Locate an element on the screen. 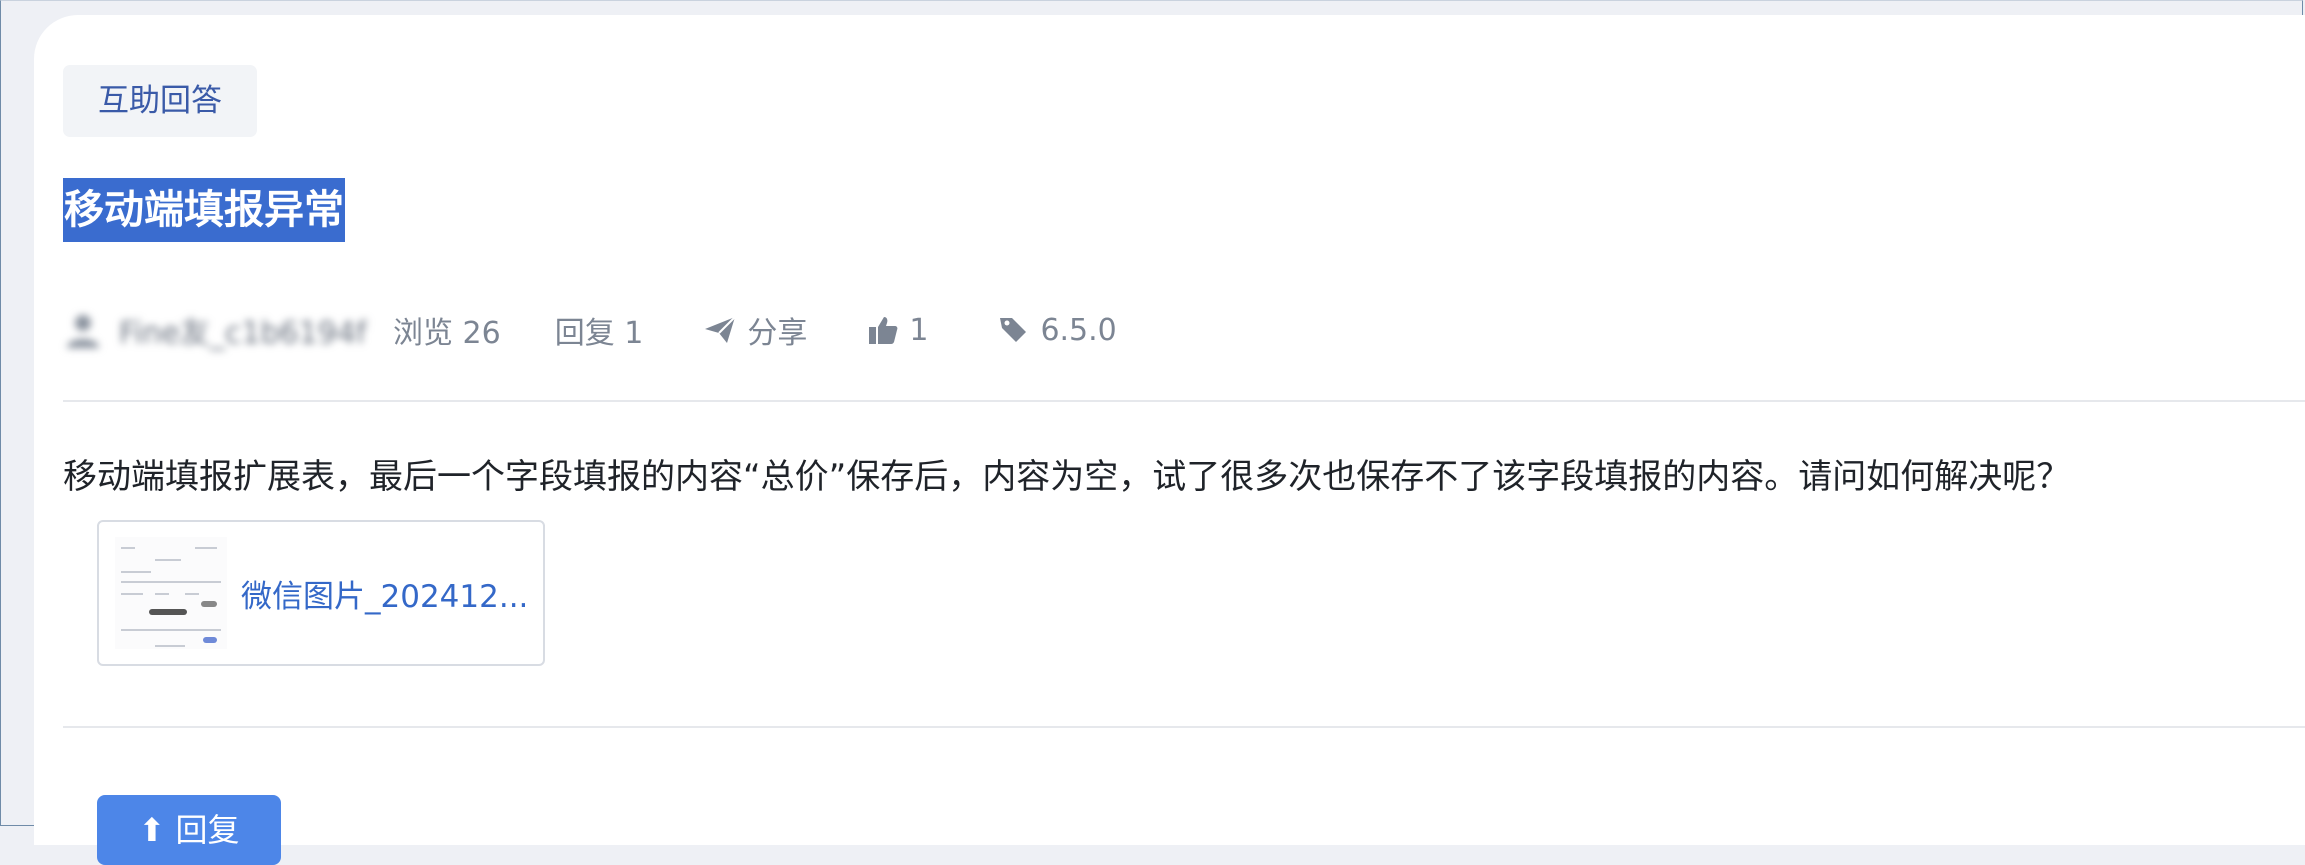 Image resolution: width=2305 pixels, height=865 pixels. reply-button: ⬆ 回复 is located at coordinates (189, 830).